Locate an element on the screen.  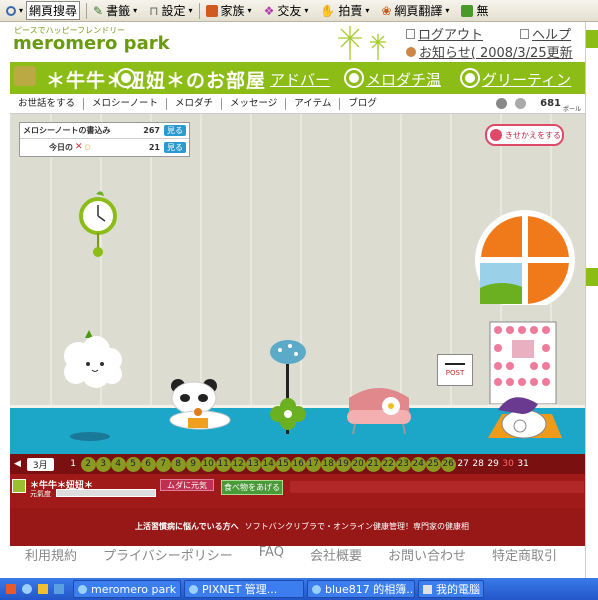
calendar-day: 24 is located at coordinates (418, 464).